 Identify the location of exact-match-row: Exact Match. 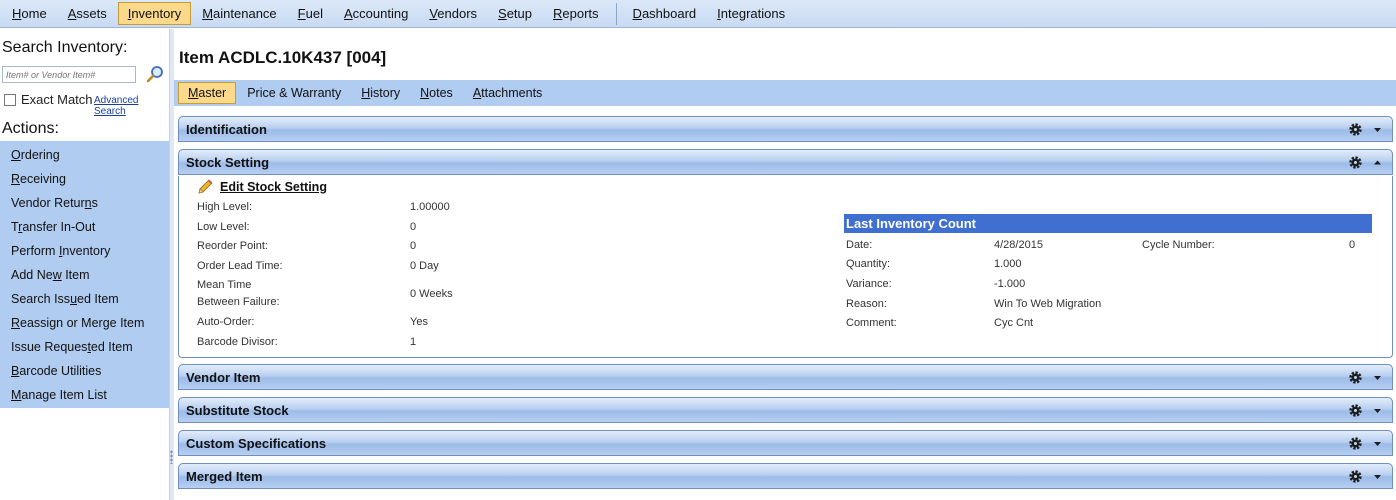
(48, 99).